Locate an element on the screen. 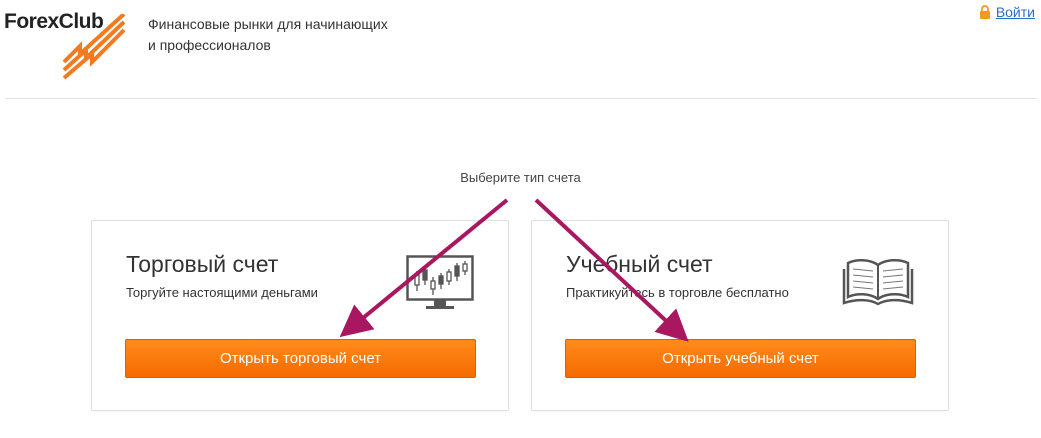  open-demo-account-button: Открыть учебный счет is located at coordinates (740, 358).